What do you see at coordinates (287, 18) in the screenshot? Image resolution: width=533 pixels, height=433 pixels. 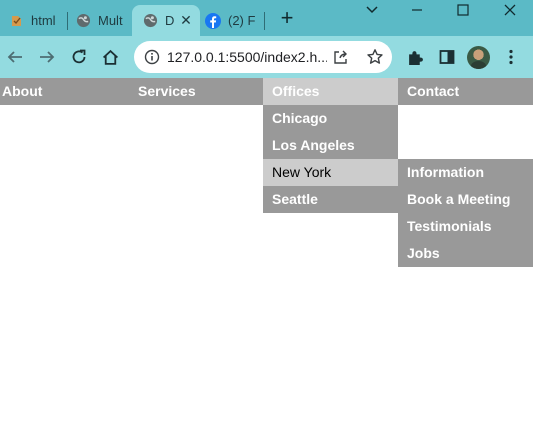 I see `new-tab-button: +` at bounding box center [287, 18].